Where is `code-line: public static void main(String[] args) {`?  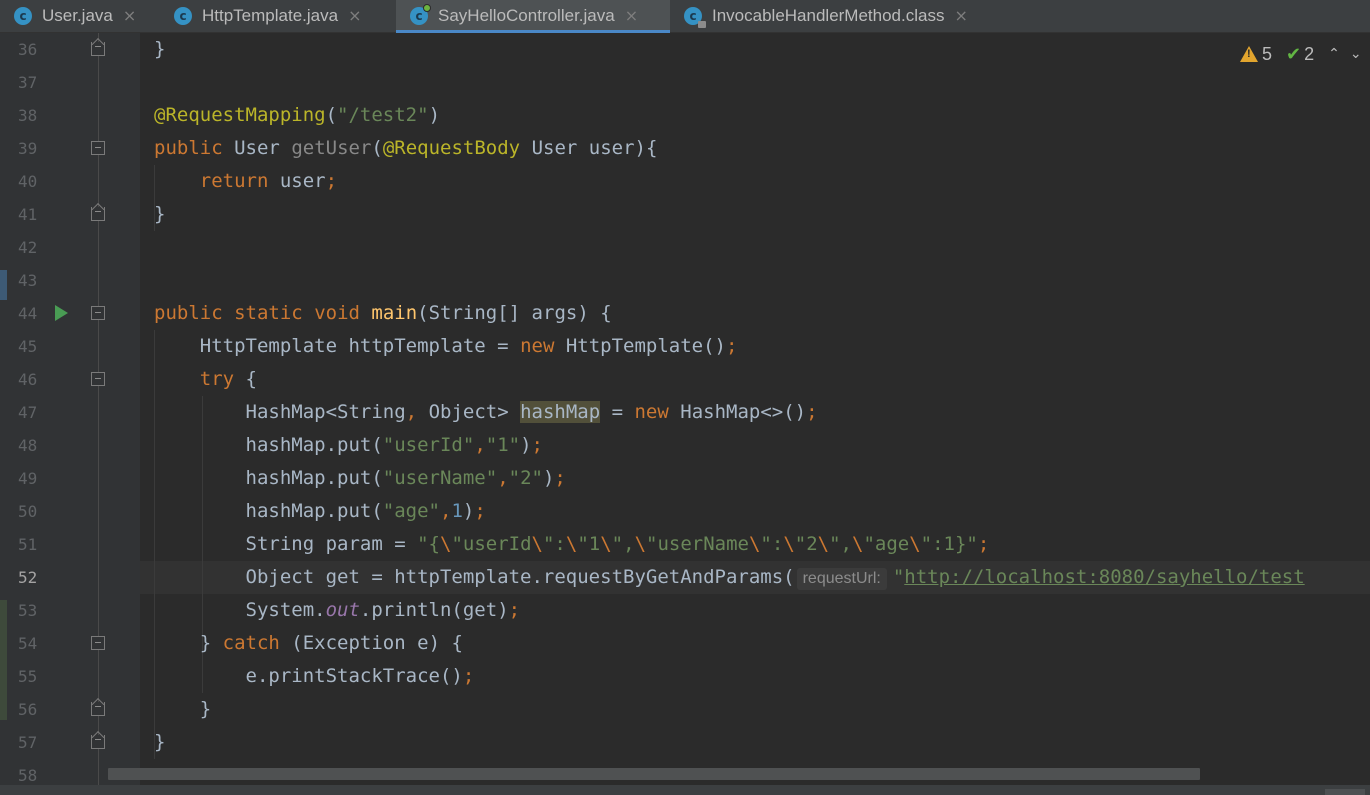
code-line: public static void main(String[] args) { is located at coordinates (383, 313).